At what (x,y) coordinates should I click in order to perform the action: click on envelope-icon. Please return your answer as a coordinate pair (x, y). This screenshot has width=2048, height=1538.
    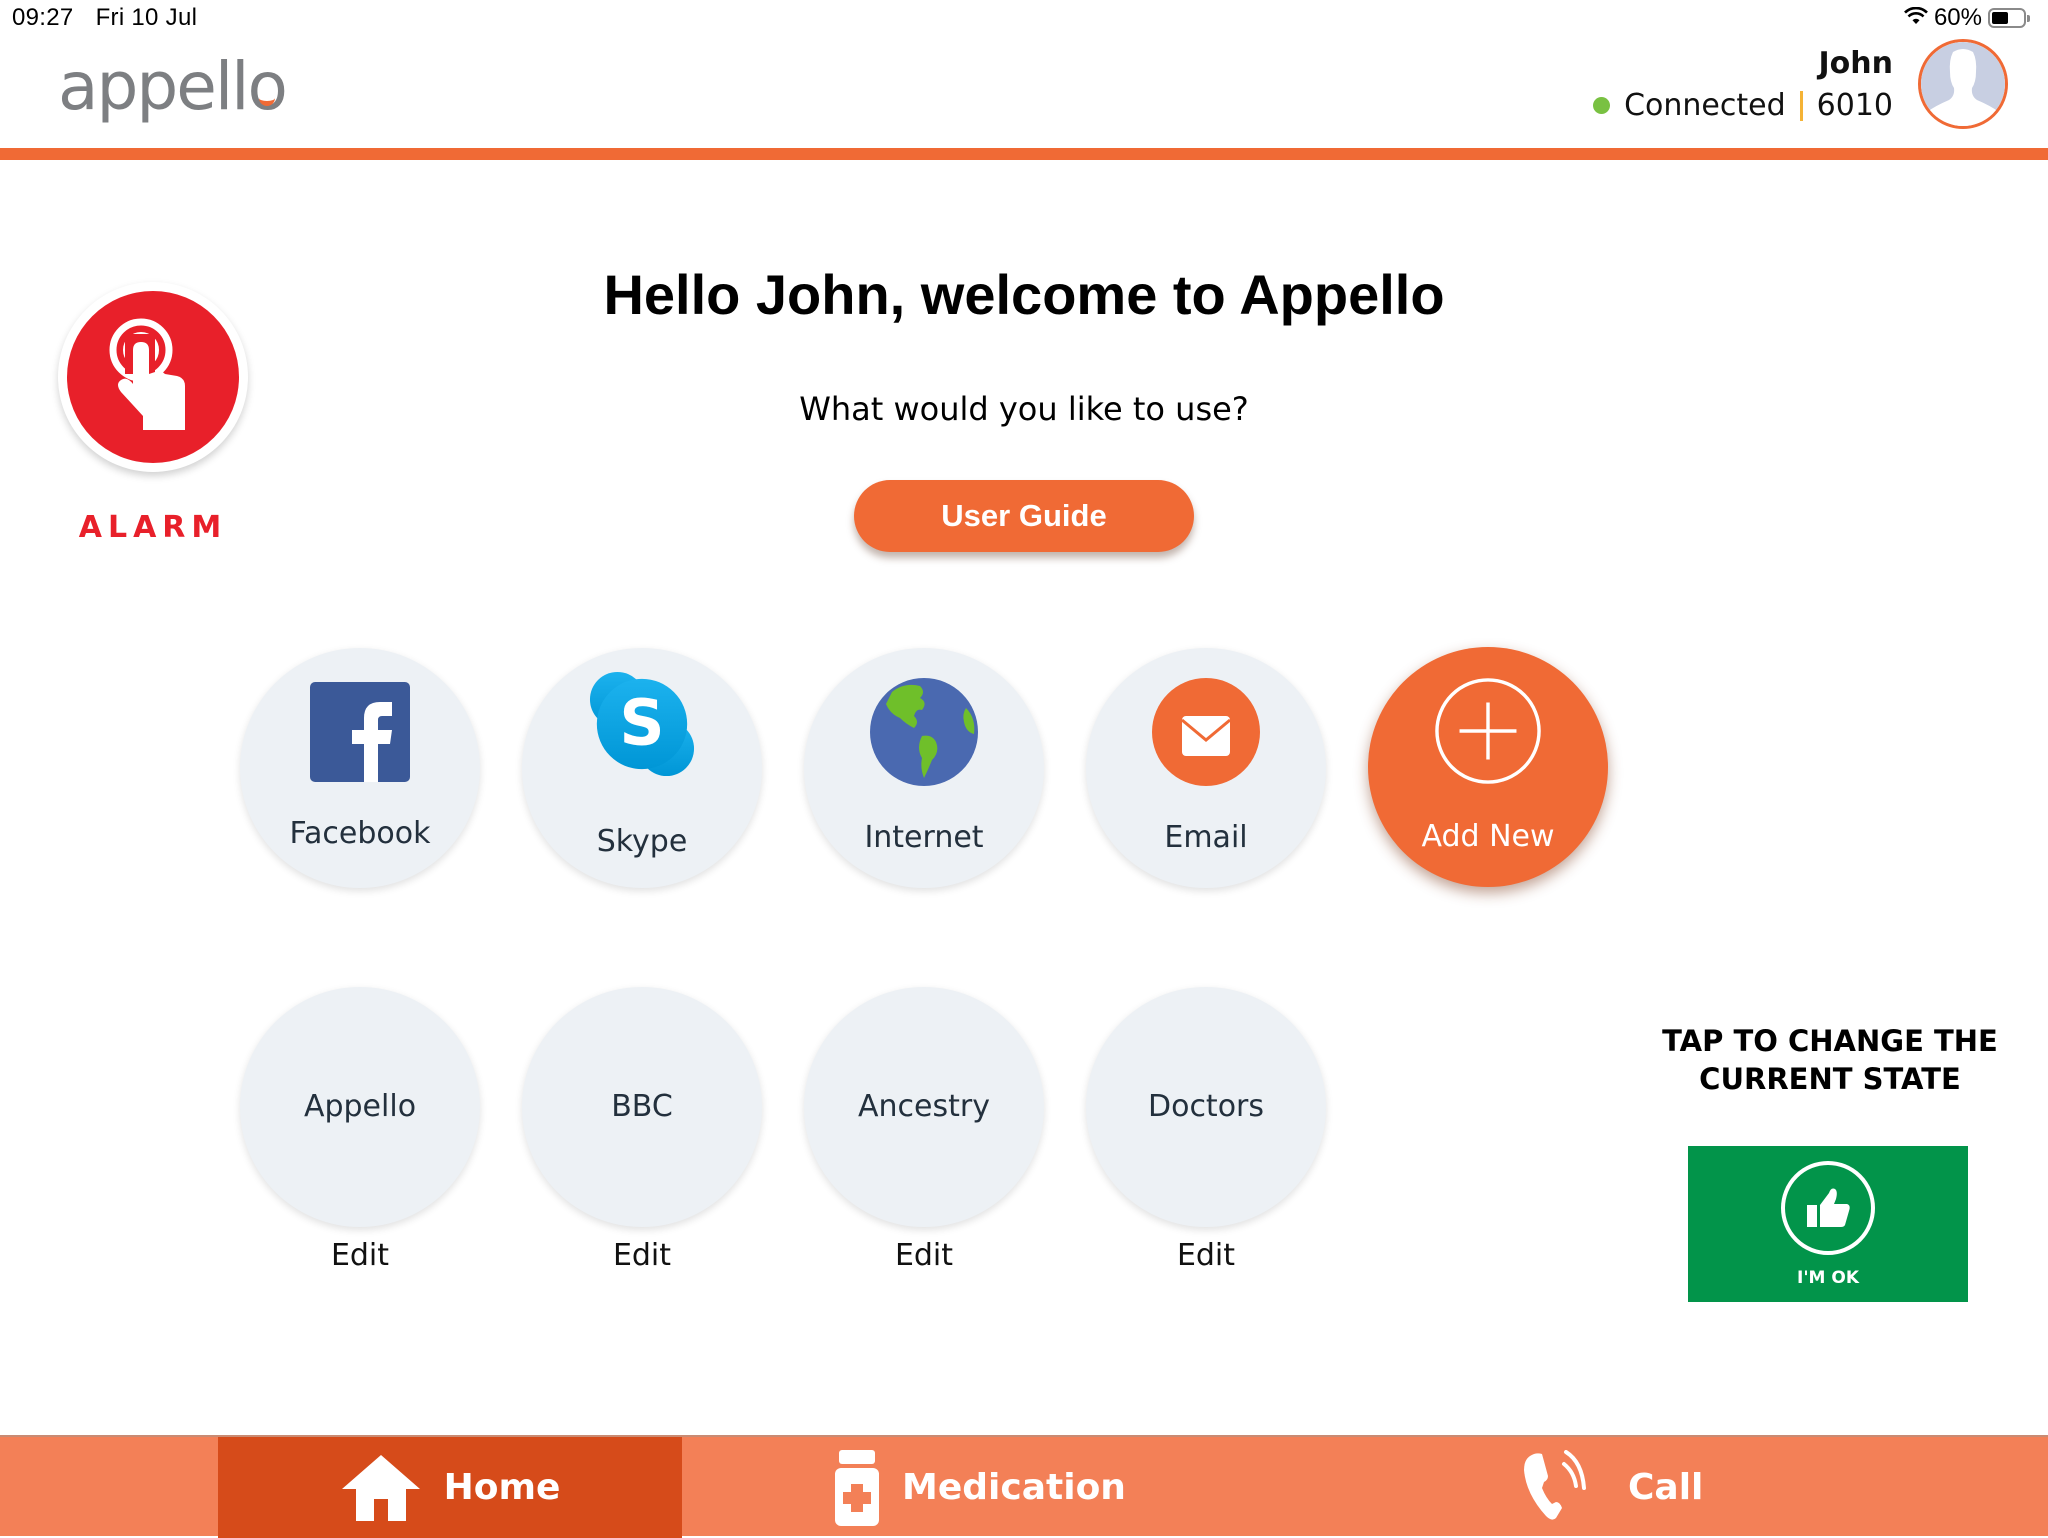
    Looking at the image, I should click on (1206, 732).